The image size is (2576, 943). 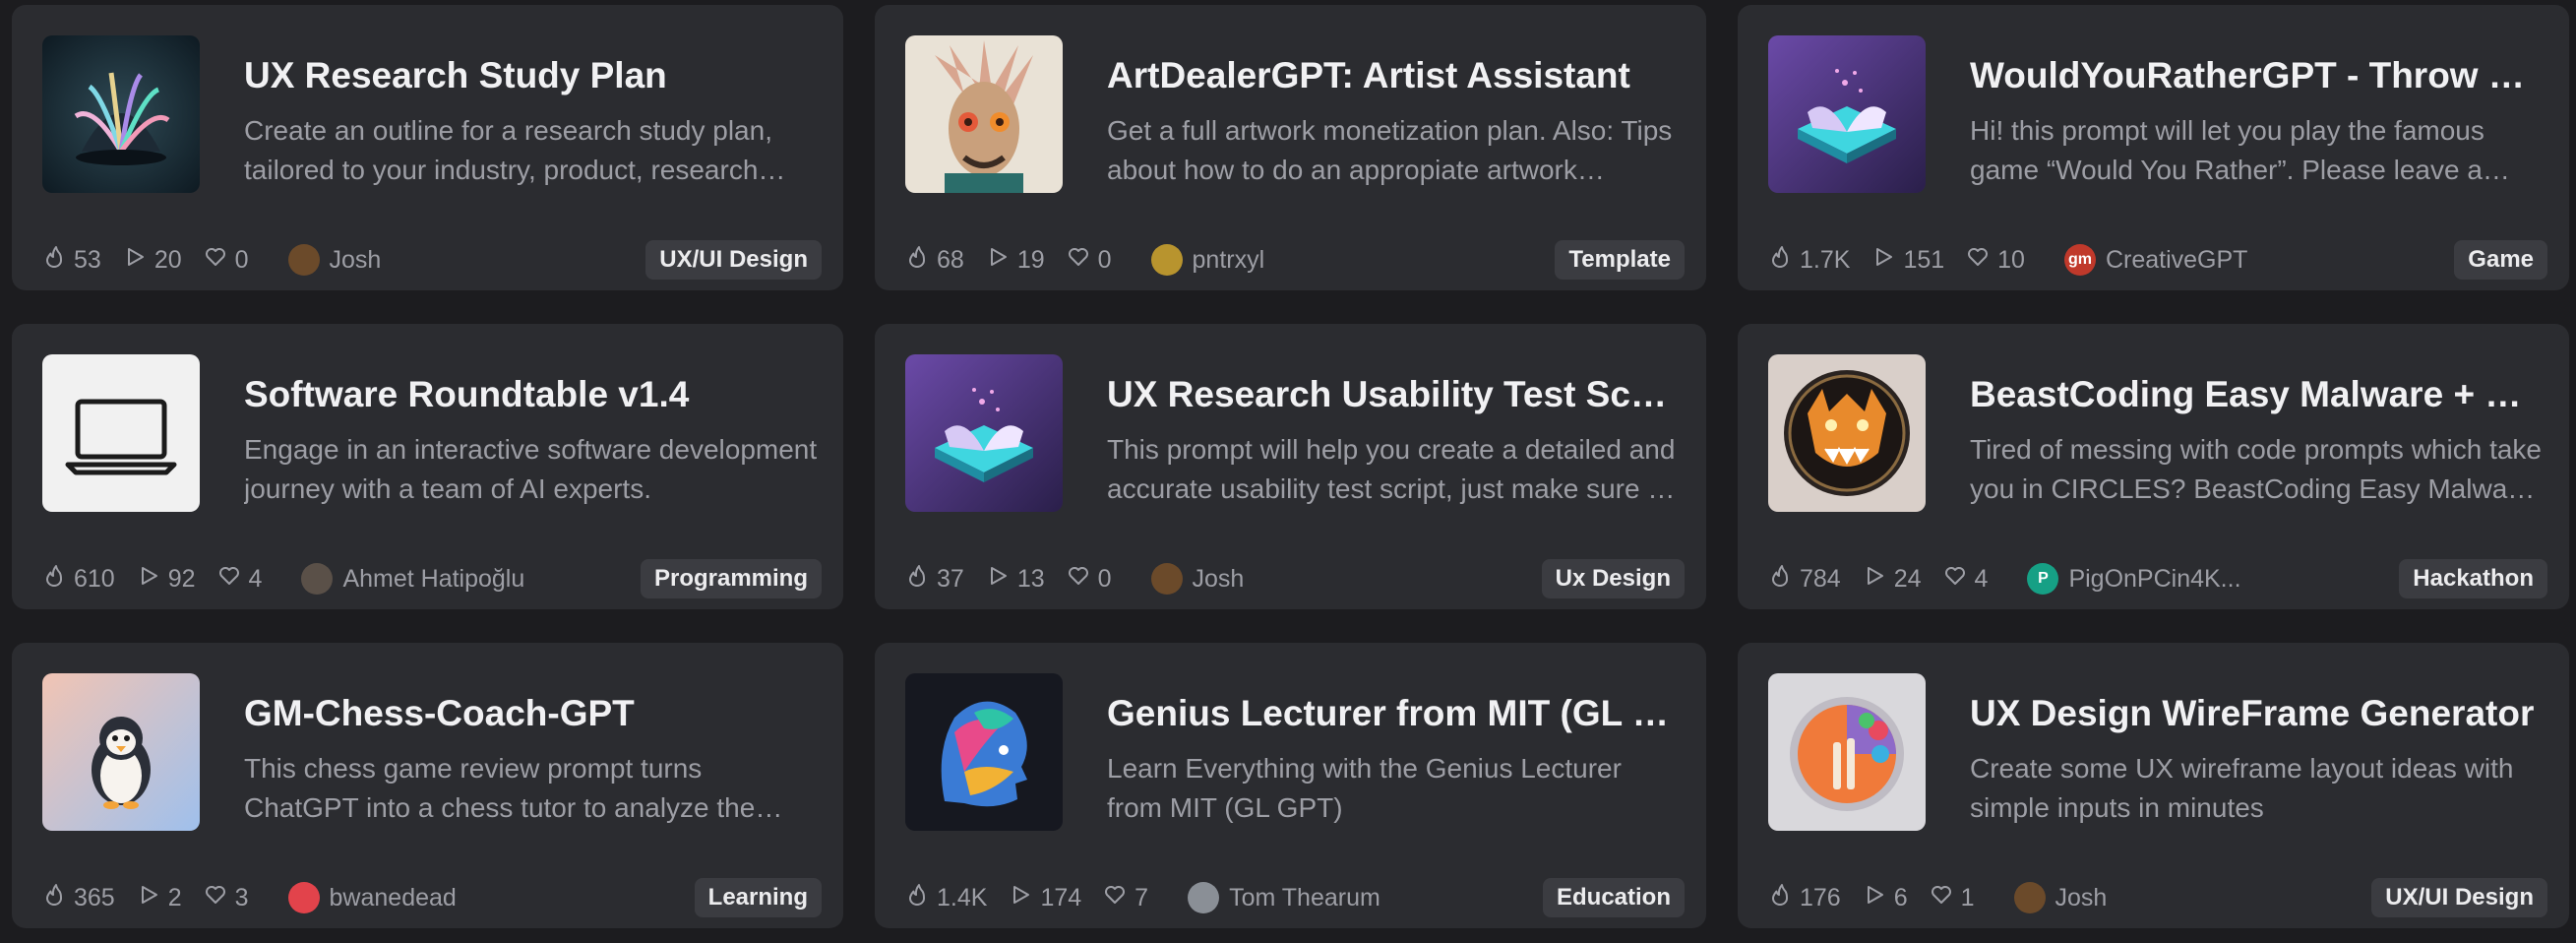 What do you see at coordinates (2500, 260) in the screenshot?
I see `category-tag: Game` at bounding box center [2500, 260].